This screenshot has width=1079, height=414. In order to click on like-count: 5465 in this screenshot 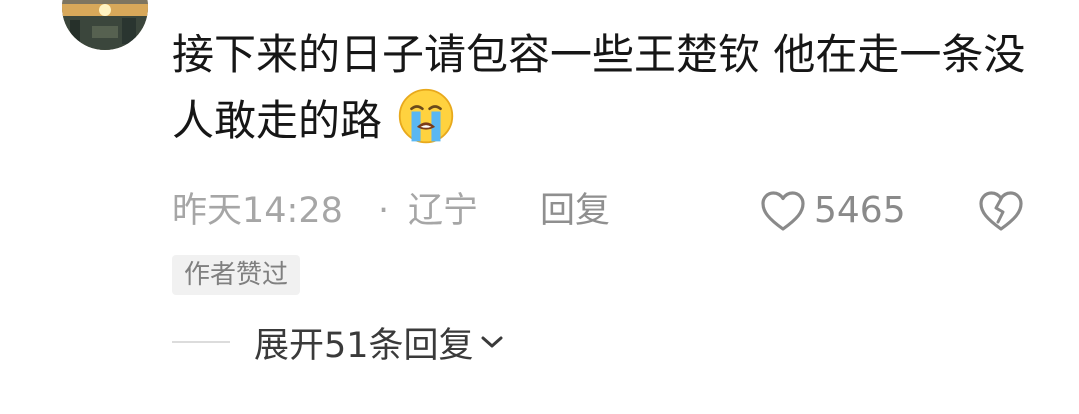, I will do `click(860, 210)`.